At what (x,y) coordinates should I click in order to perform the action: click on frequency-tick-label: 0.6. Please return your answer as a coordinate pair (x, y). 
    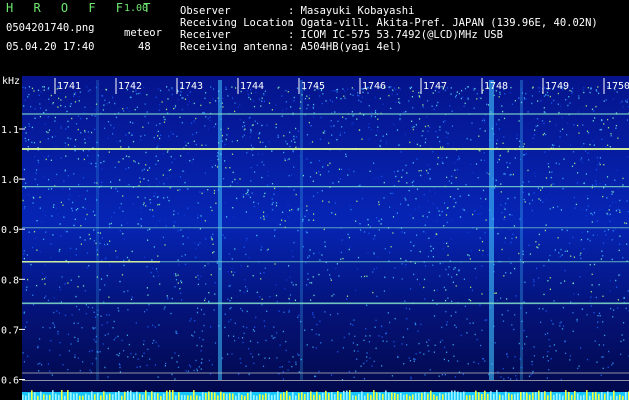
    Looking at the image, I should click on (10, 381).